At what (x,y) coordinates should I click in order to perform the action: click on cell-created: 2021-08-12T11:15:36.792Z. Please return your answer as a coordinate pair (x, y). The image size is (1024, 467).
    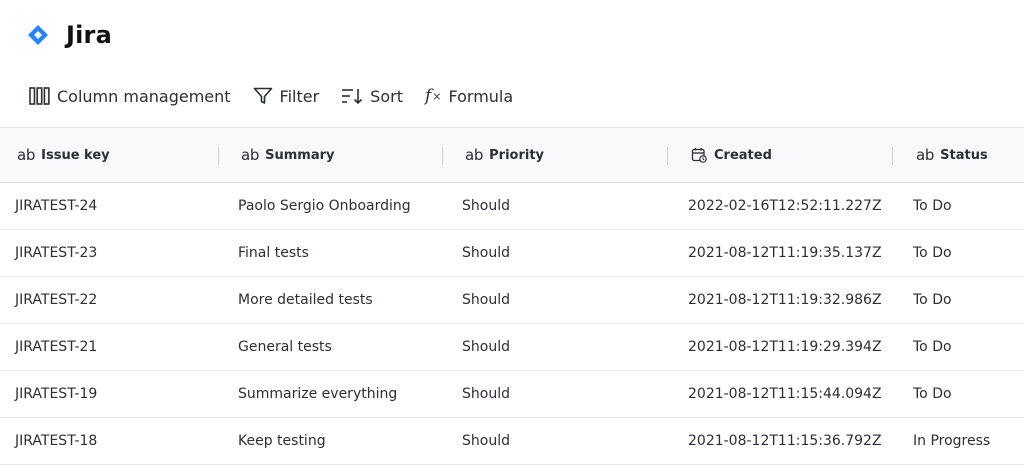
    Looking at the image, I should click on (780, 441).